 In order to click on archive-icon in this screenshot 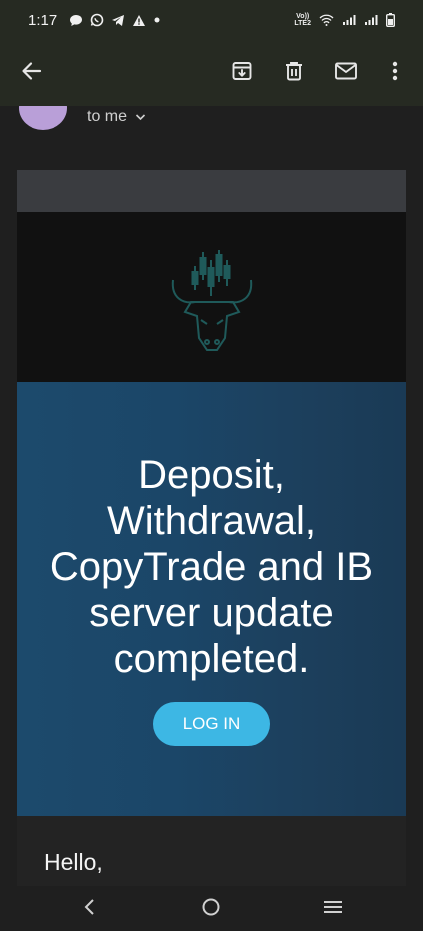, I will do `click(242, 73)`.